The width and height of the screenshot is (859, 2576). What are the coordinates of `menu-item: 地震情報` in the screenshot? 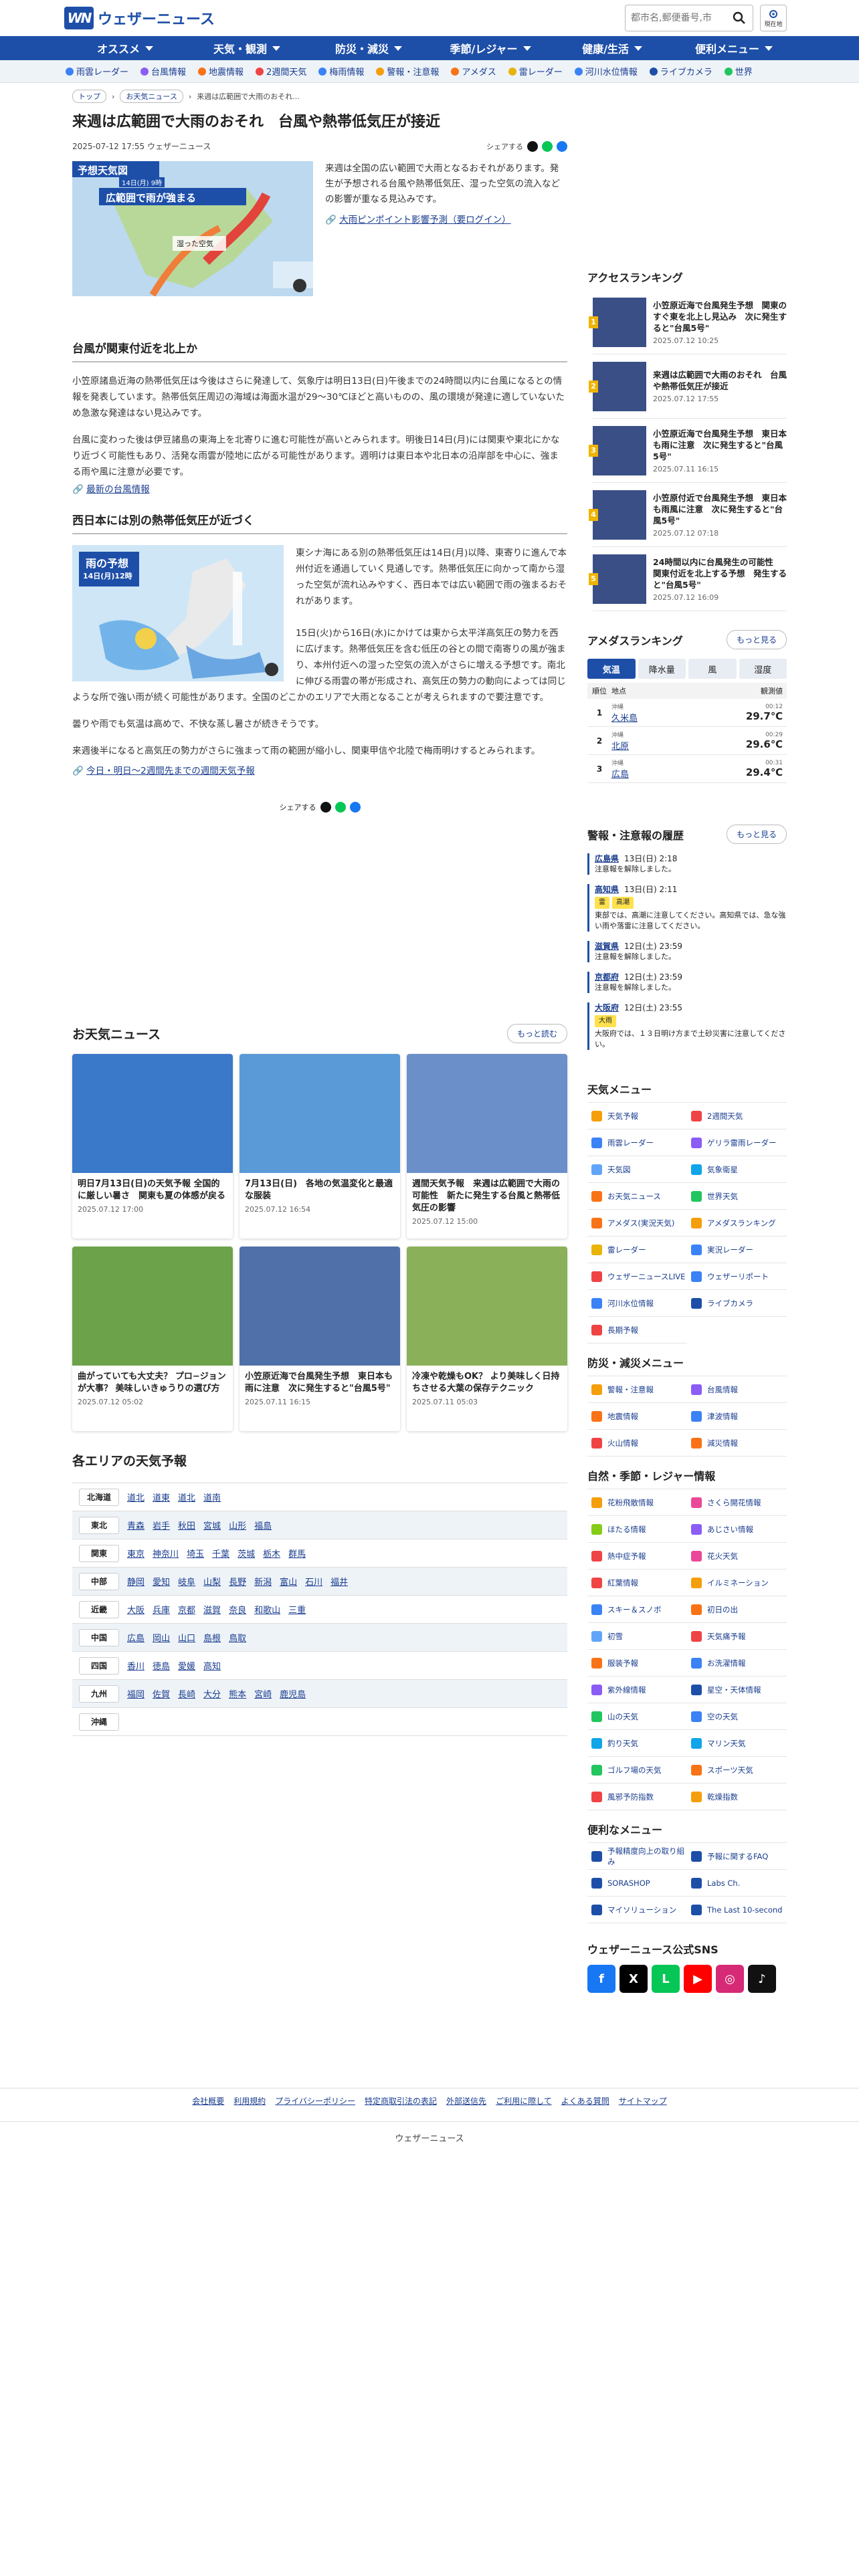 It's located at (637, 1416).